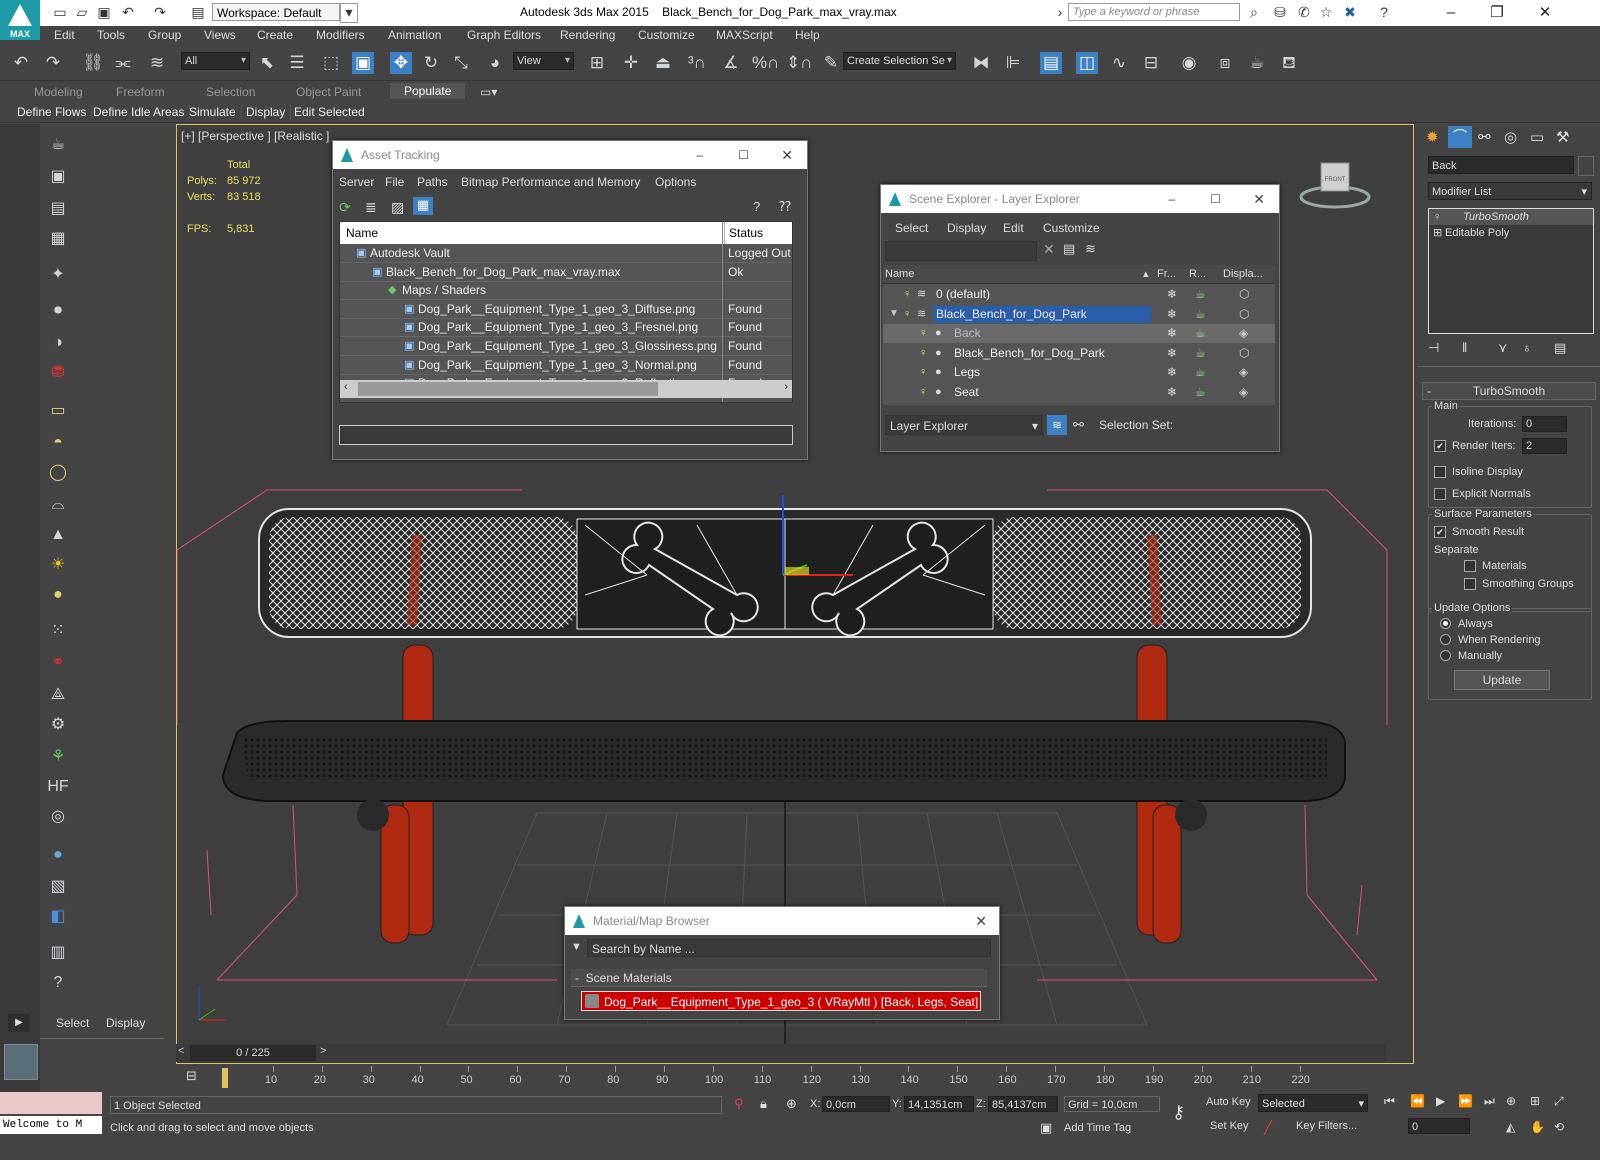  Describe the element at coordinates (1535, 1101) in the screenshot. I see `zoom-all-icon: ⊞` at that location.